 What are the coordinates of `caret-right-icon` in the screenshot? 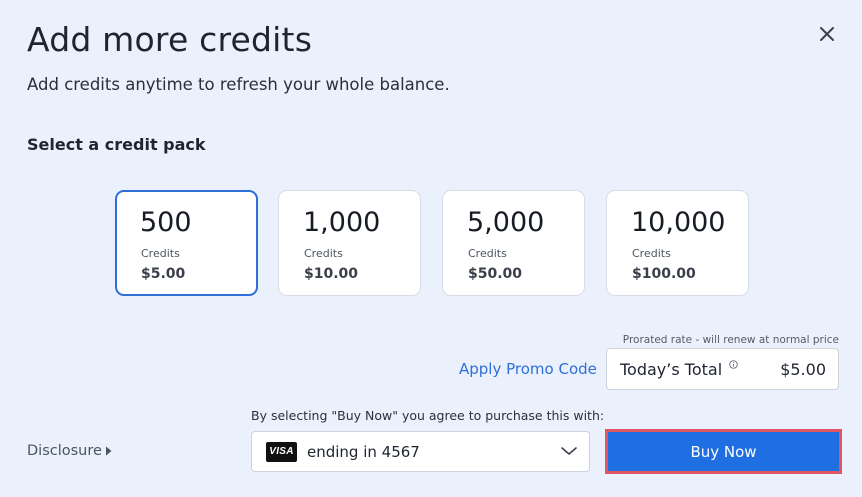 It's located at (109, 451).